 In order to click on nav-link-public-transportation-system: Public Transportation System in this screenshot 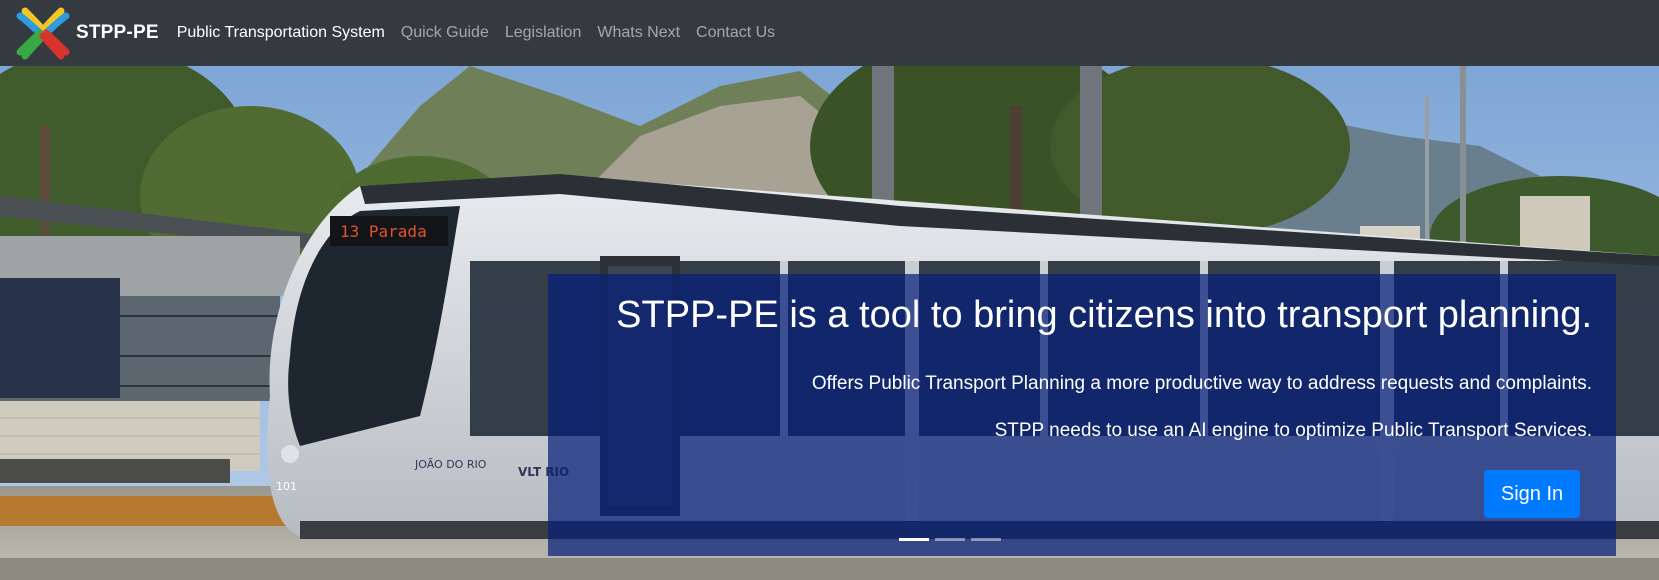, I will do `click(281, 33)`.